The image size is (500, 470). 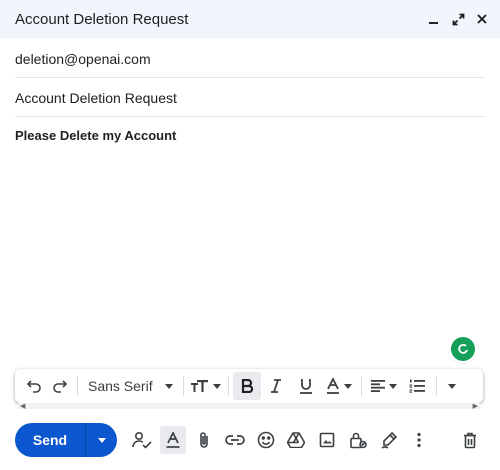 I want to click on more-formatting-icon, so click(x=452, y=386).